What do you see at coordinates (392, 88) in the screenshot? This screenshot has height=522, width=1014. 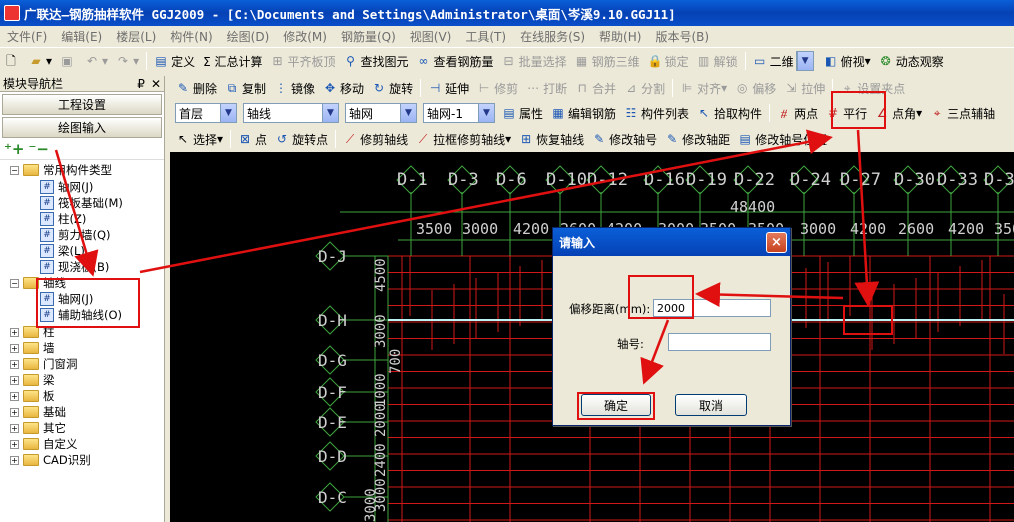 I see `rotate-button: ↻ 旋转` at bounding box center [392, 88].